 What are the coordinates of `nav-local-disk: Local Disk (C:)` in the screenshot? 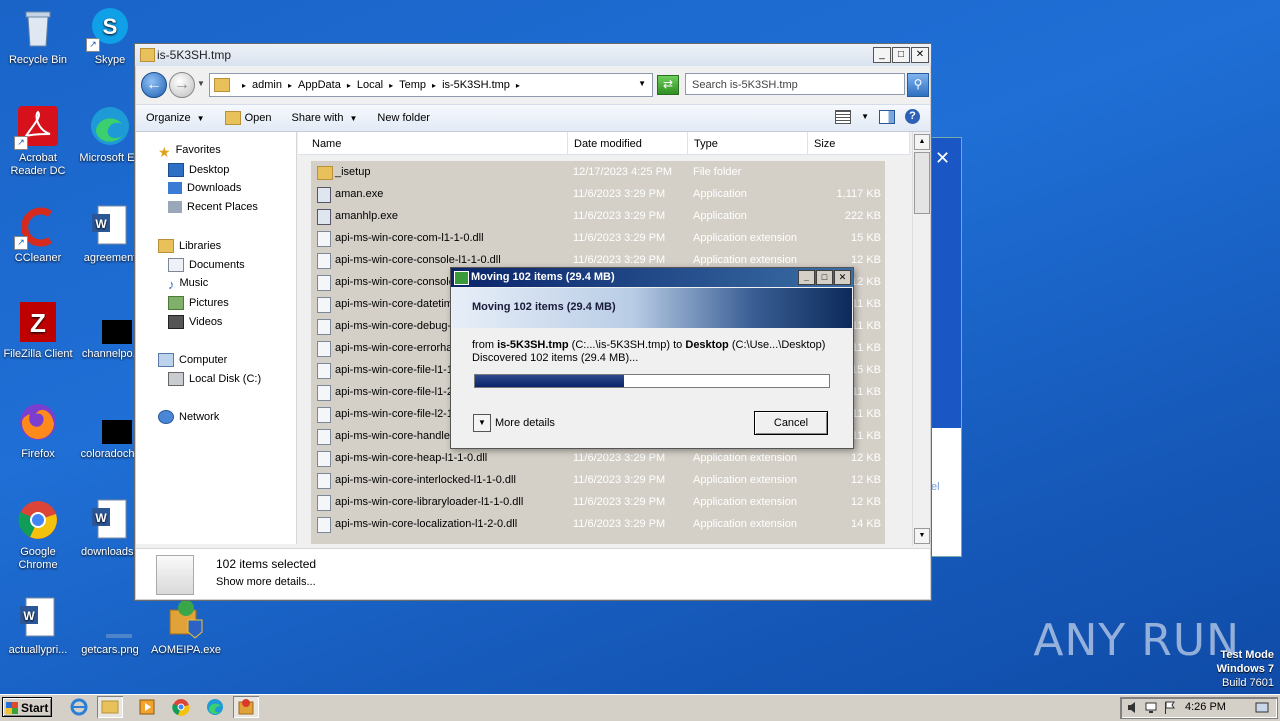 It's located at (214, 379).